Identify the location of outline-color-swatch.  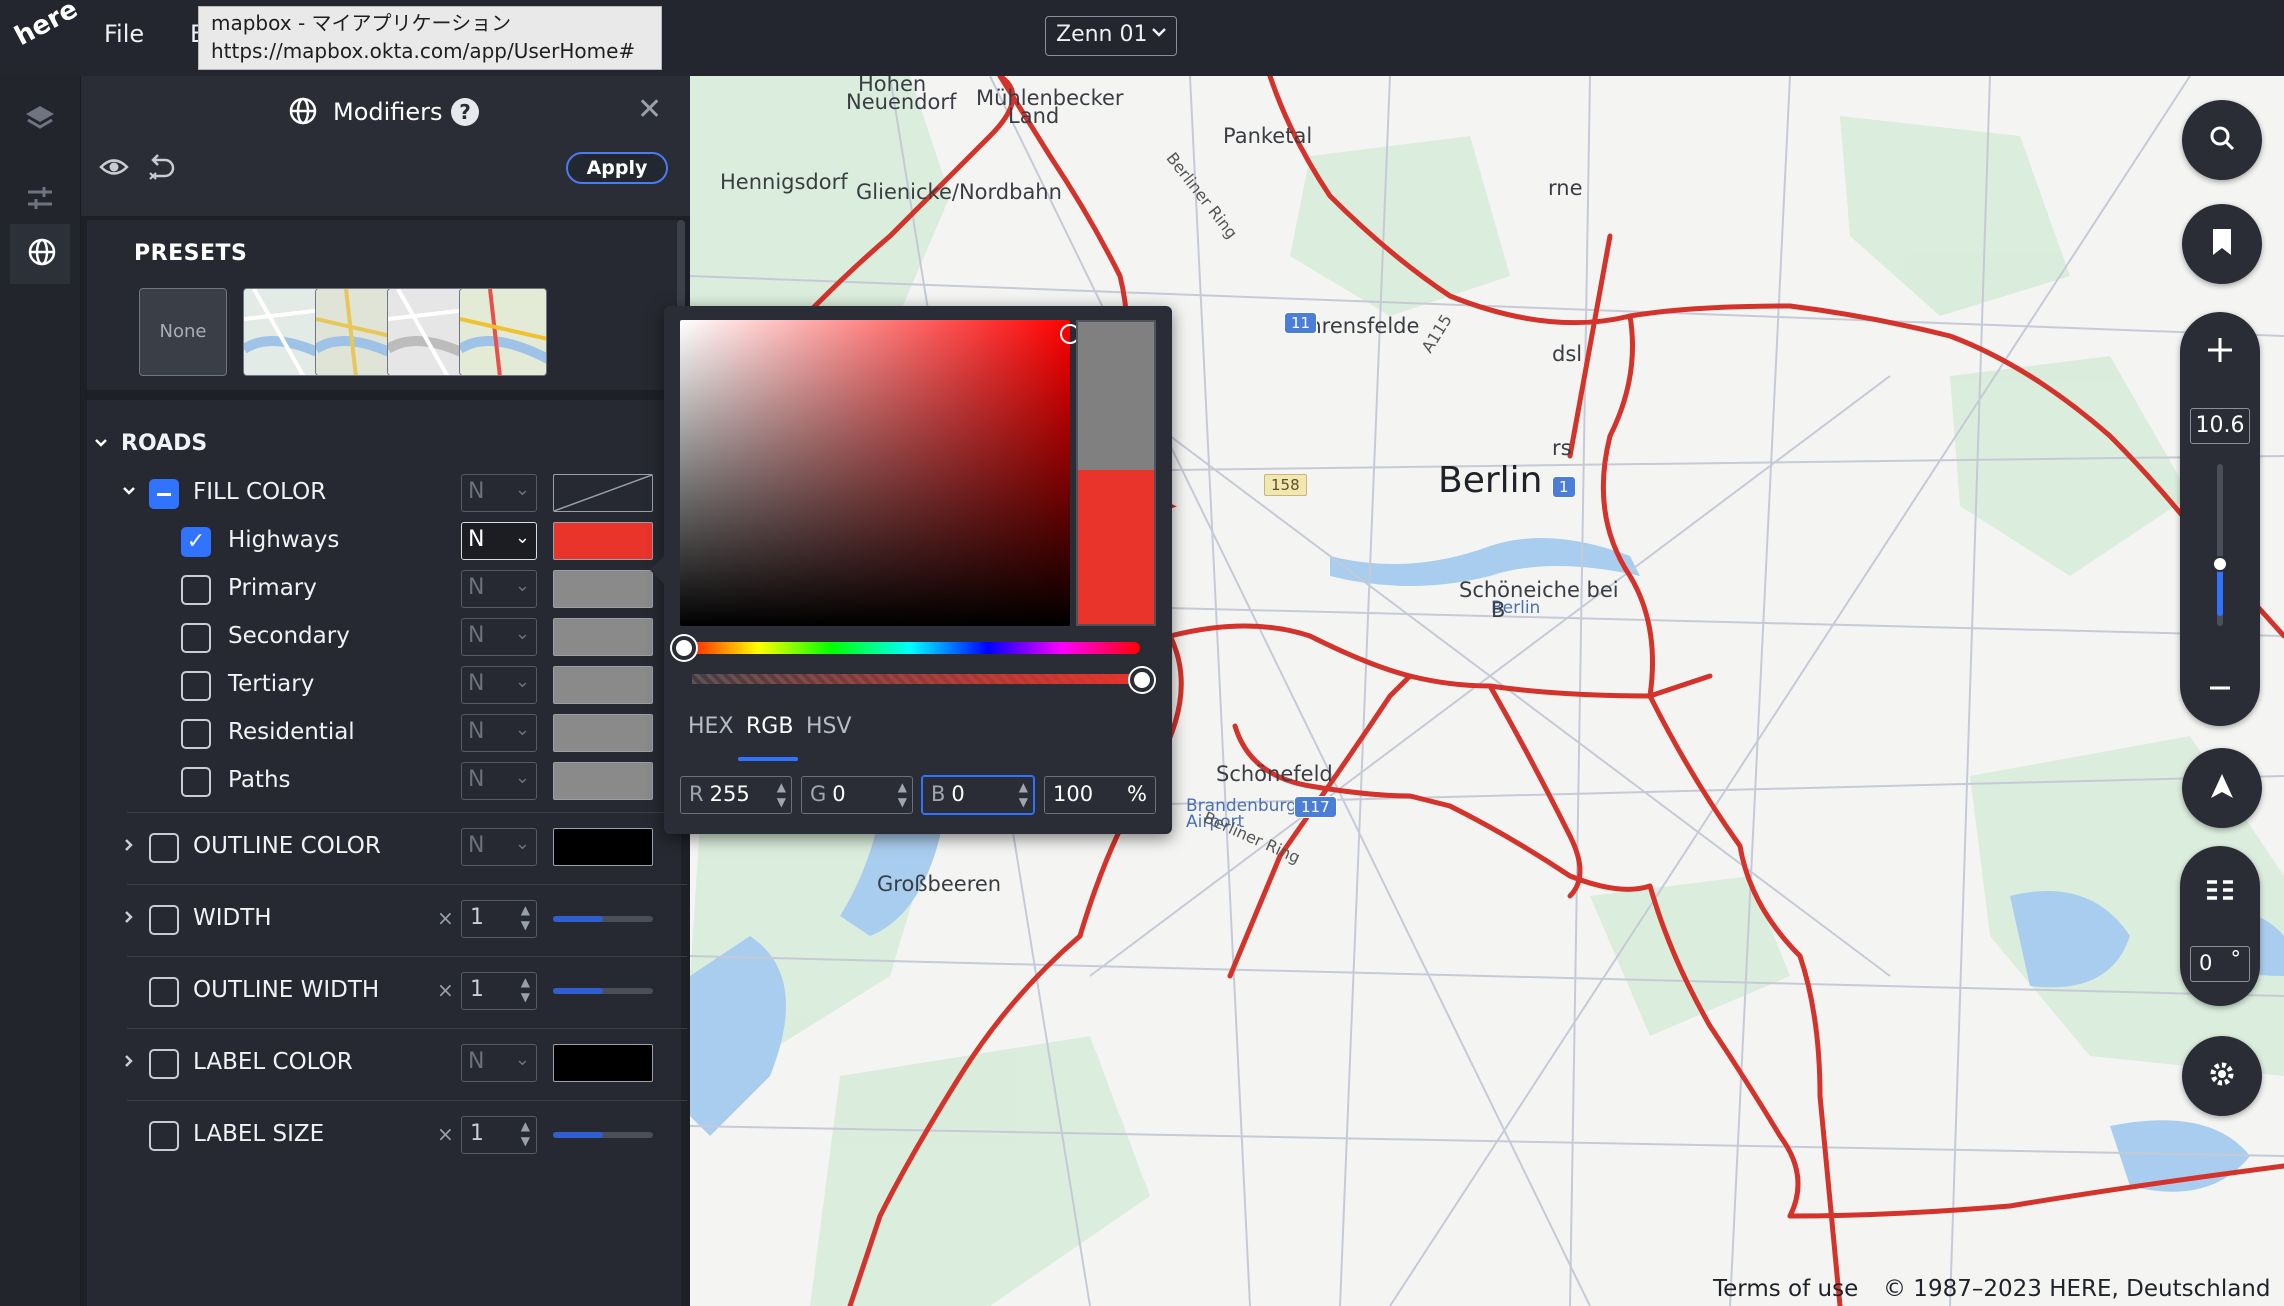
(603, 847).